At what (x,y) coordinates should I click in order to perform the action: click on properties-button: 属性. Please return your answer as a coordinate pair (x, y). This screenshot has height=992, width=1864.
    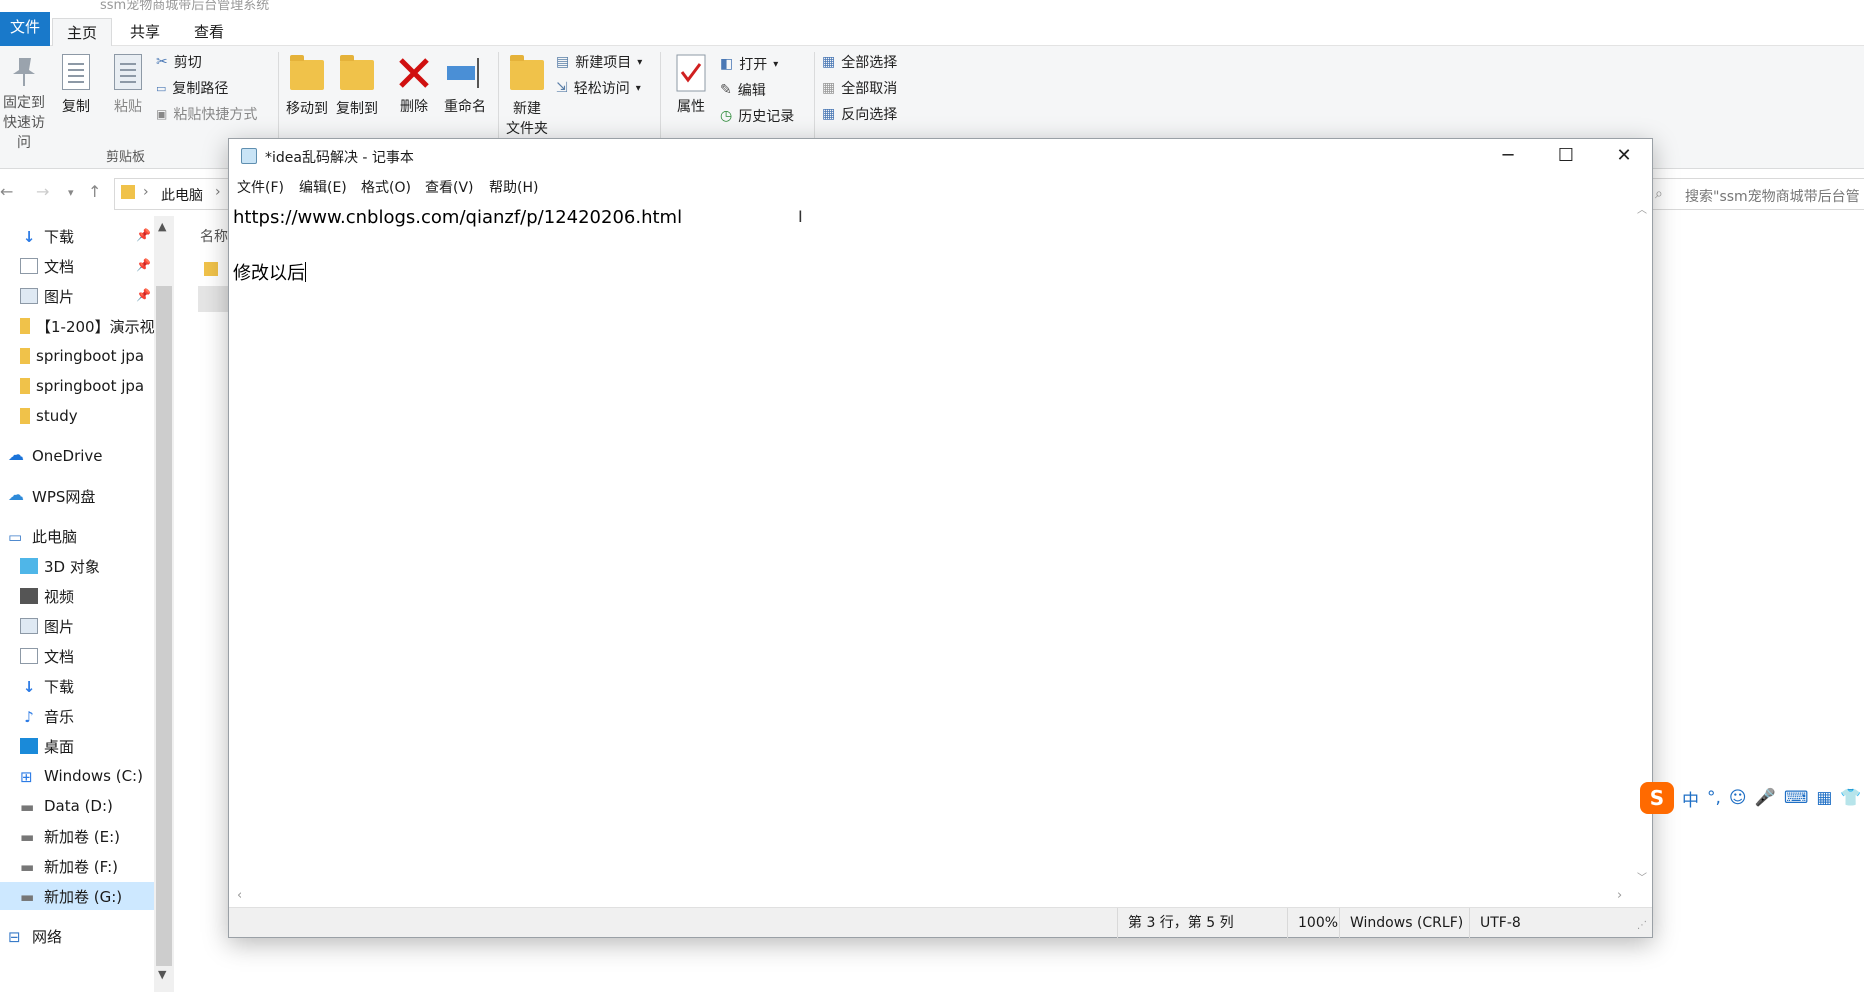
    Looking at the image, I should click on (691, 85).